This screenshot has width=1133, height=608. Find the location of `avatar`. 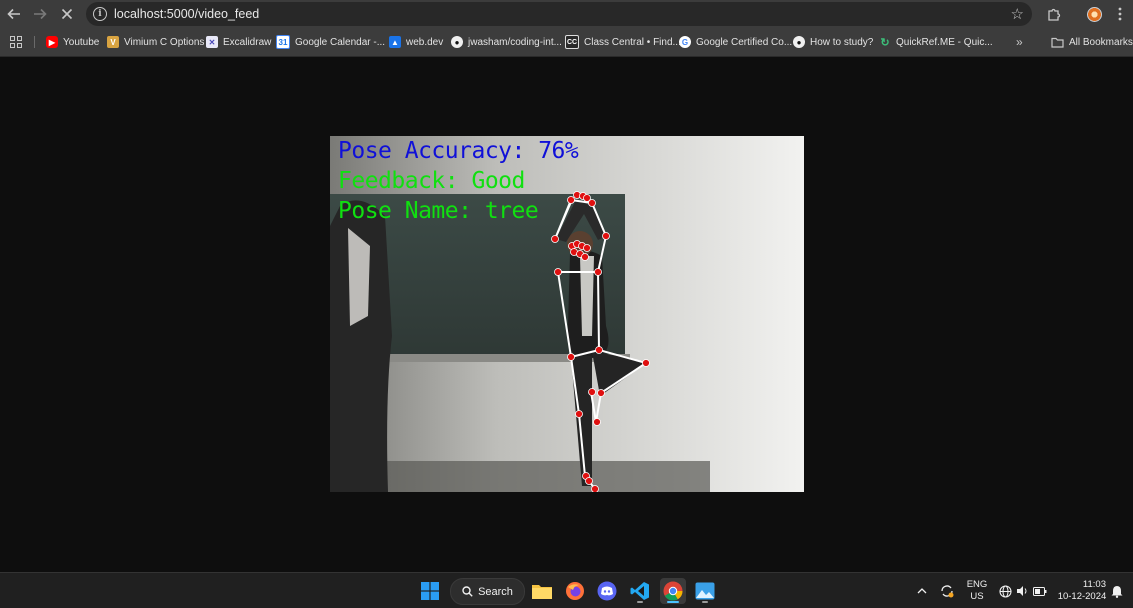

avatar is located at coordinates (1094, 14).